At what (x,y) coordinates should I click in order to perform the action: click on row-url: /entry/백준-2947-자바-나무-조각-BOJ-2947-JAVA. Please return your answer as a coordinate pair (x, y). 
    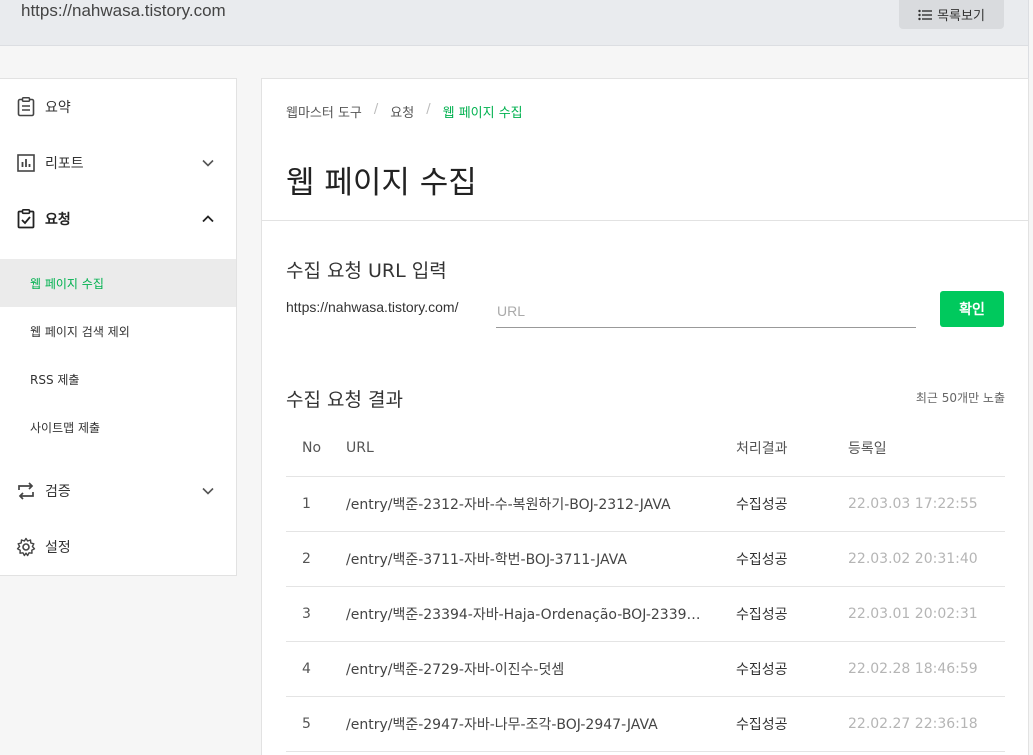
    Looking at the image, I should click on (502, 725).